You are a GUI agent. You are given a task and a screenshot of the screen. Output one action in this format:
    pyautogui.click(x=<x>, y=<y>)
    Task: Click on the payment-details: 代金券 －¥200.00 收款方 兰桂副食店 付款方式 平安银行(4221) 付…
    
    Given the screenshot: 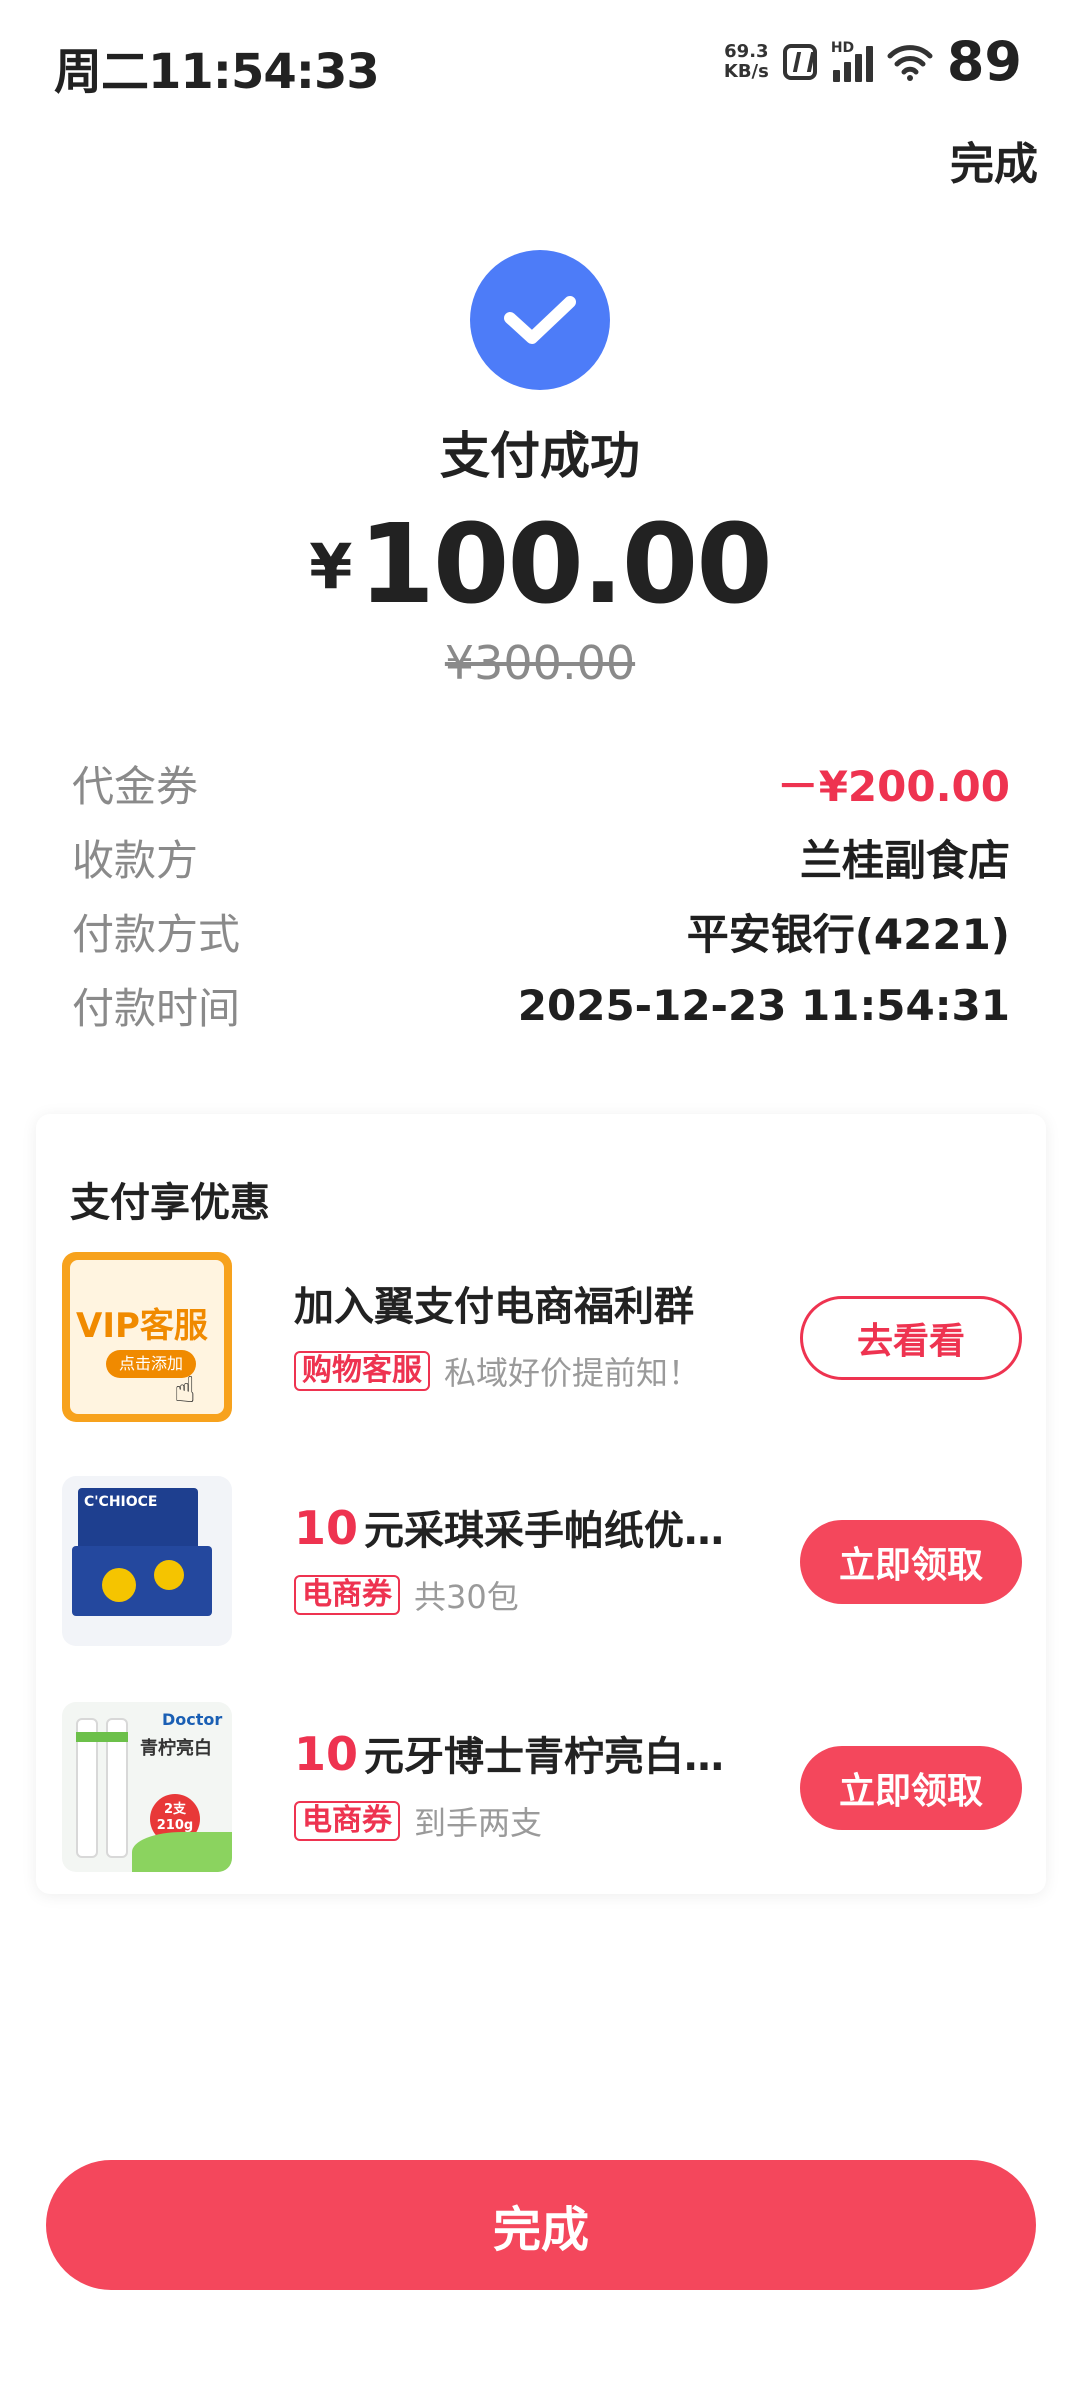 What is the action you would take?
    pyautogui.click(x=541, y=894)
    